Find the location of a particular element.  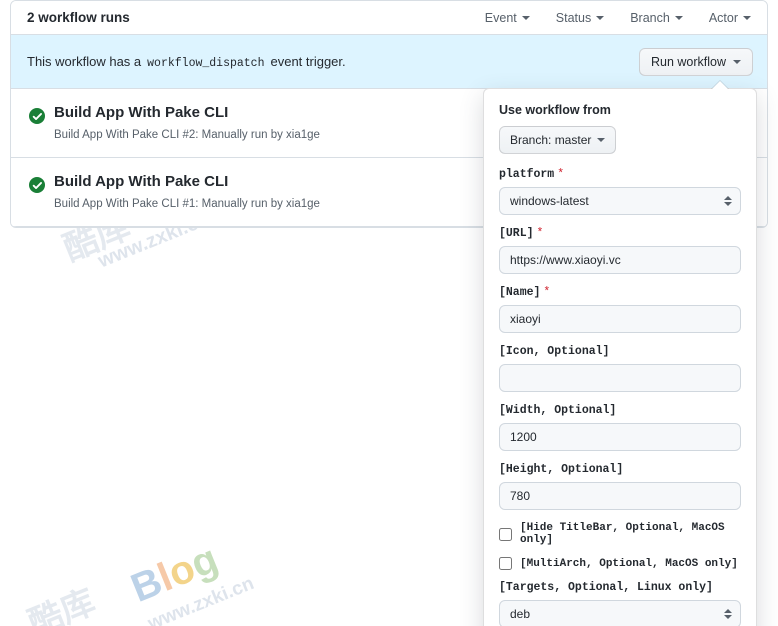

icon-optional-input is located at coordinates (620, 378).